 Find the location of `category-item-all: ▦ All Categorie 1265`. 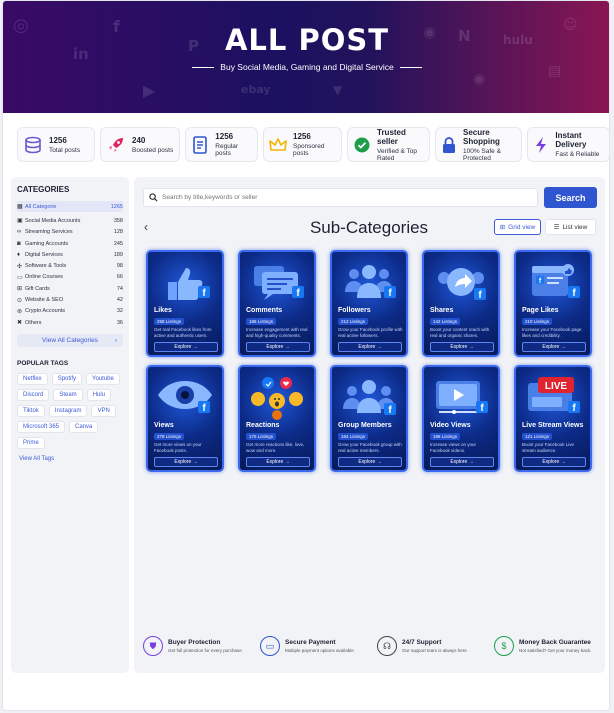

category-item-all: ▦ All Categorie 1265 is located at coordinates (70, 207).